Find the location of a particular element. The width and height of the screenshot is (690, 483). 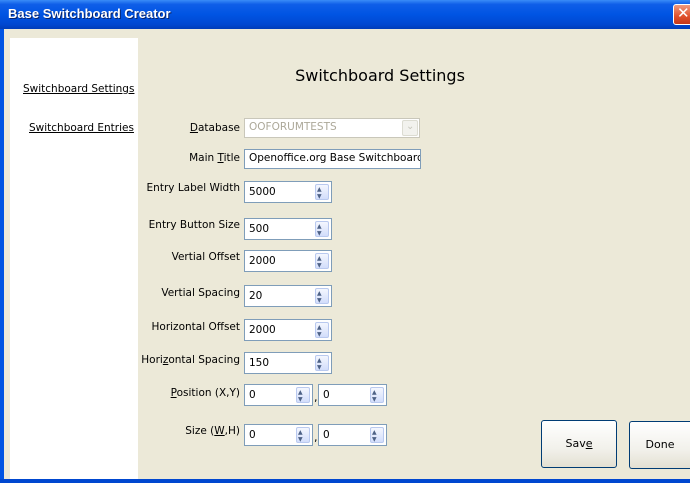

vertical-offset-label: Vertial Offset is located at coordinates (205, 257).